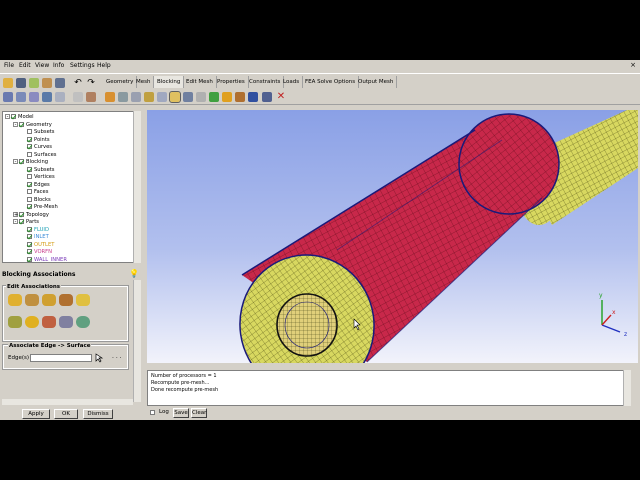 This screenshot has height=480, width=640. I want to click on associate-icon, so click(162, 97).